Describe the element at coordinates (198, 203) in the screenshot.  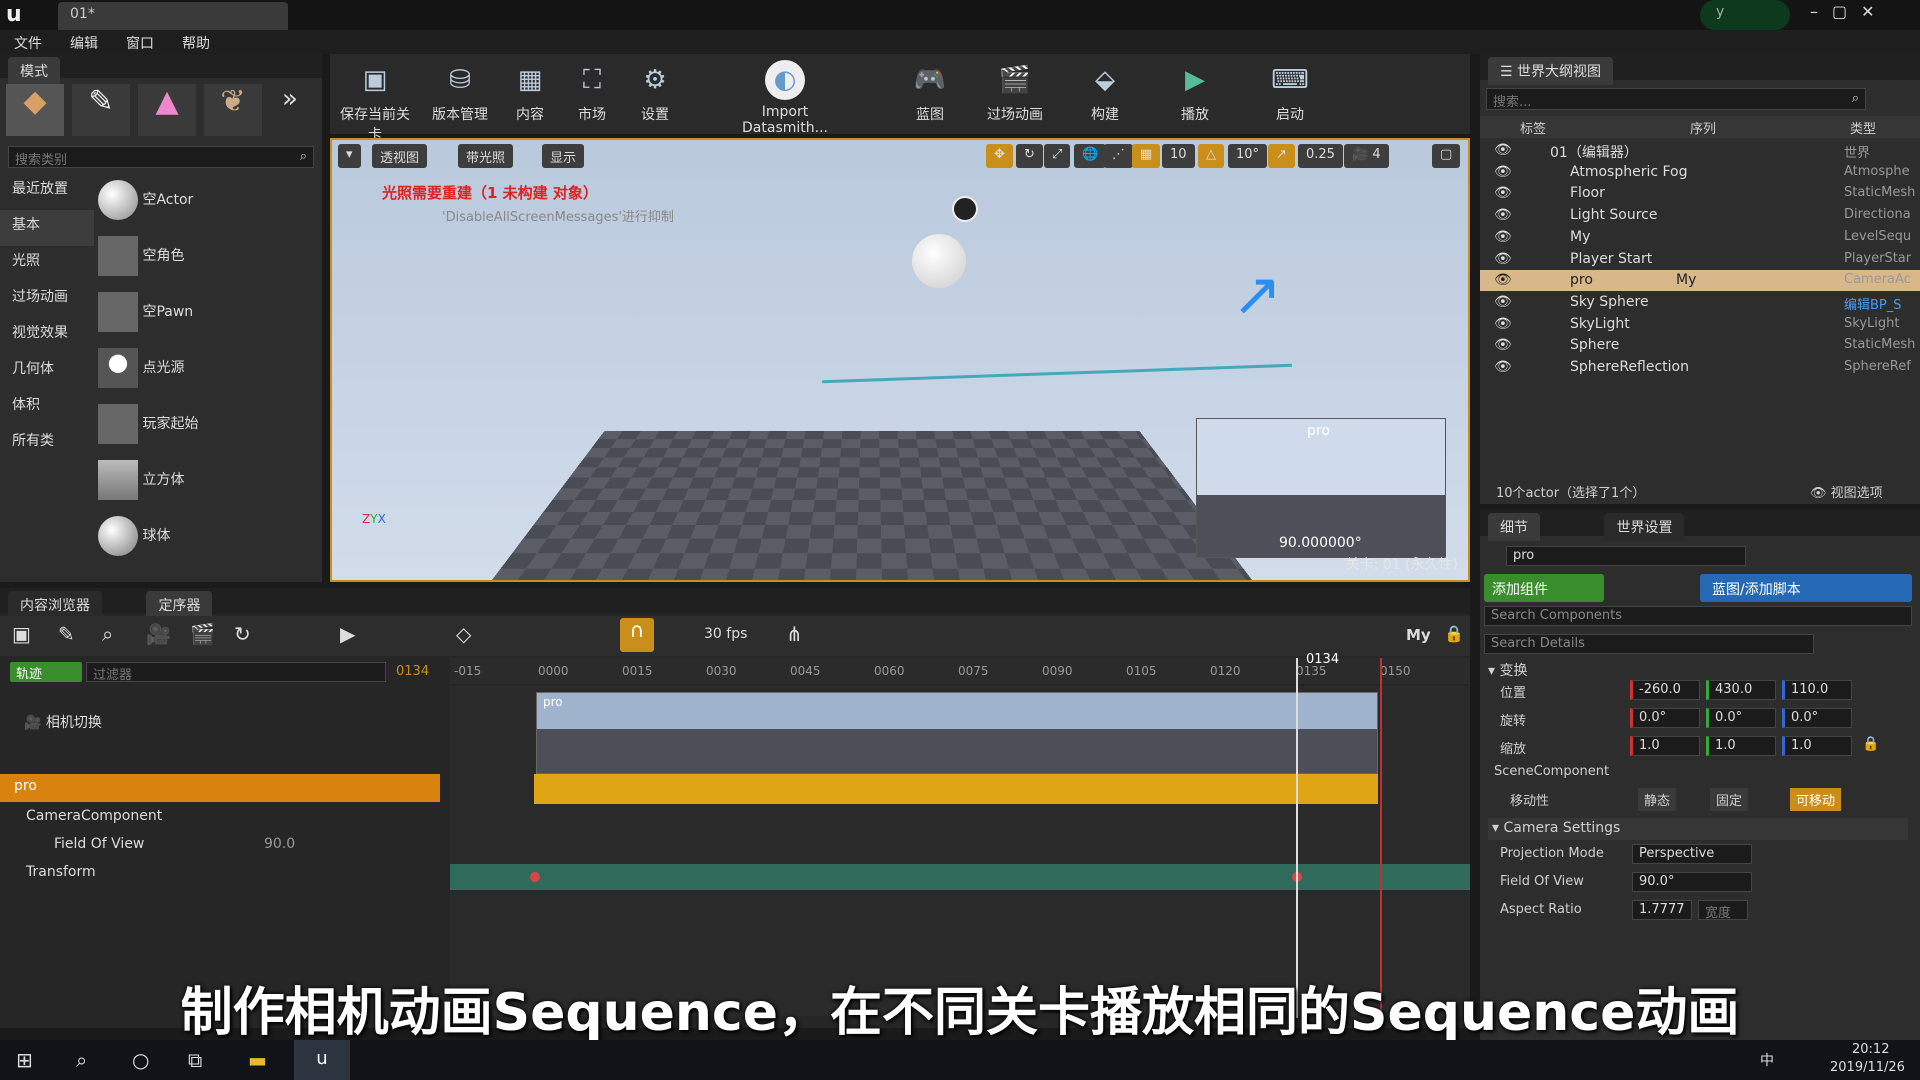
I see `place-item: 空Actor` at that location.